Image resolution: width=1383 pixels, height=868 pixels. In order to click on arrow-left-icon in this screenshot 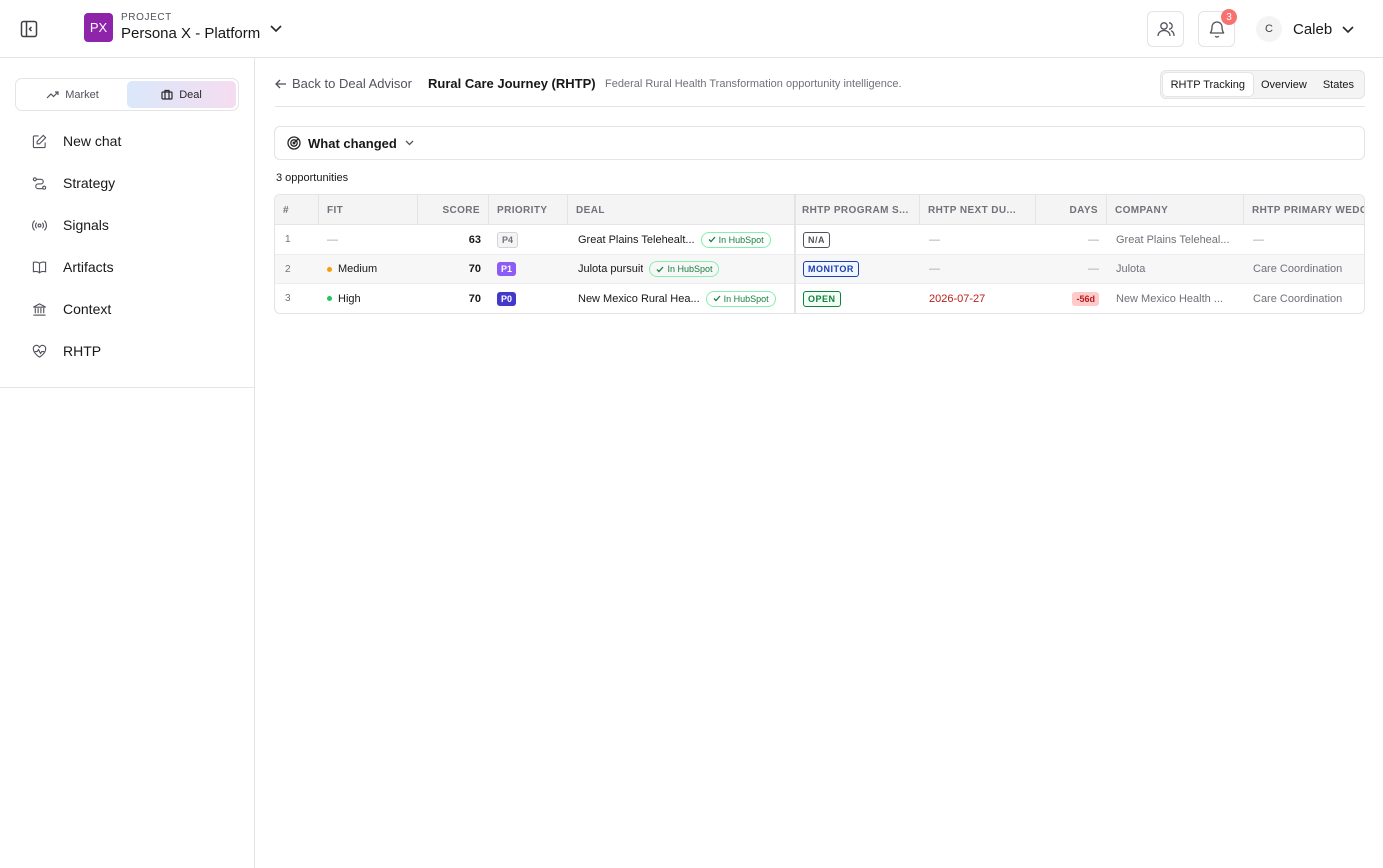, I will do `click(280, 83)`.